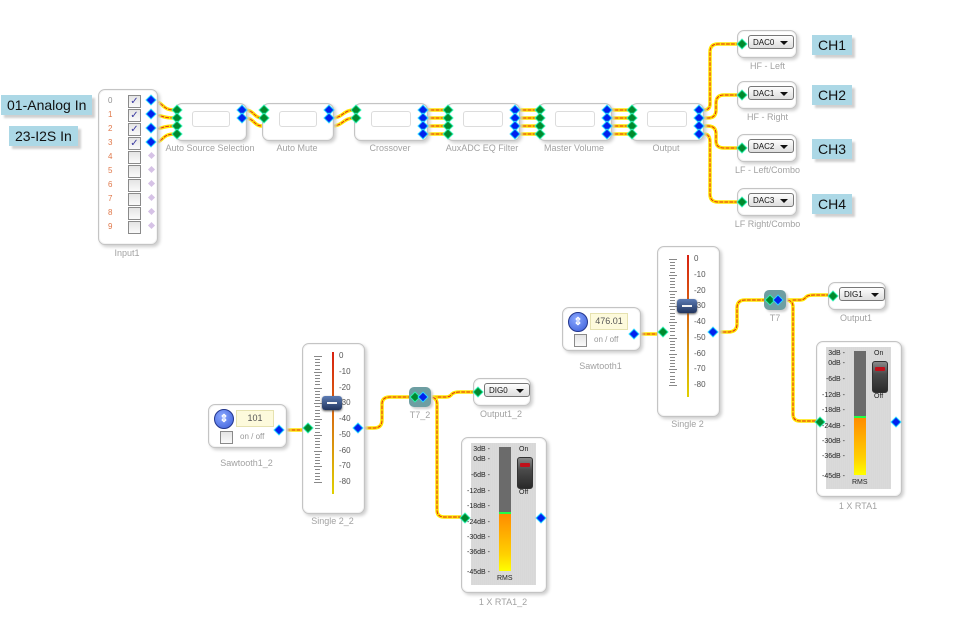  I want to click on input-channel-number: 8, so click(110, 212).